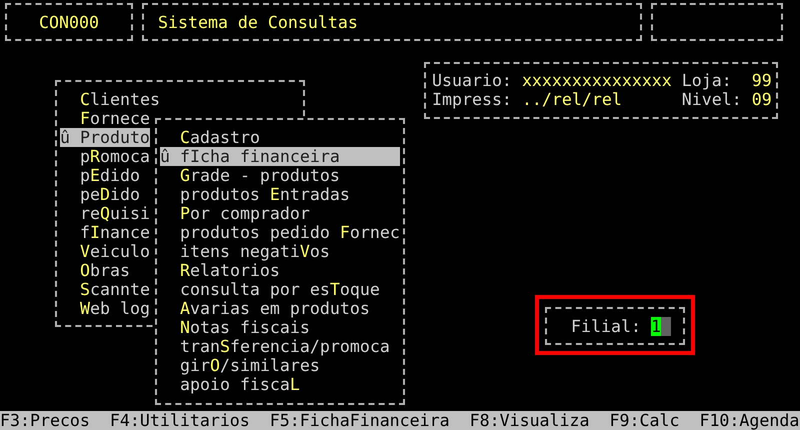  Describe the element at coordinates (606, 326) in the screenshot. I see `branch-label: Filial:` at that location.